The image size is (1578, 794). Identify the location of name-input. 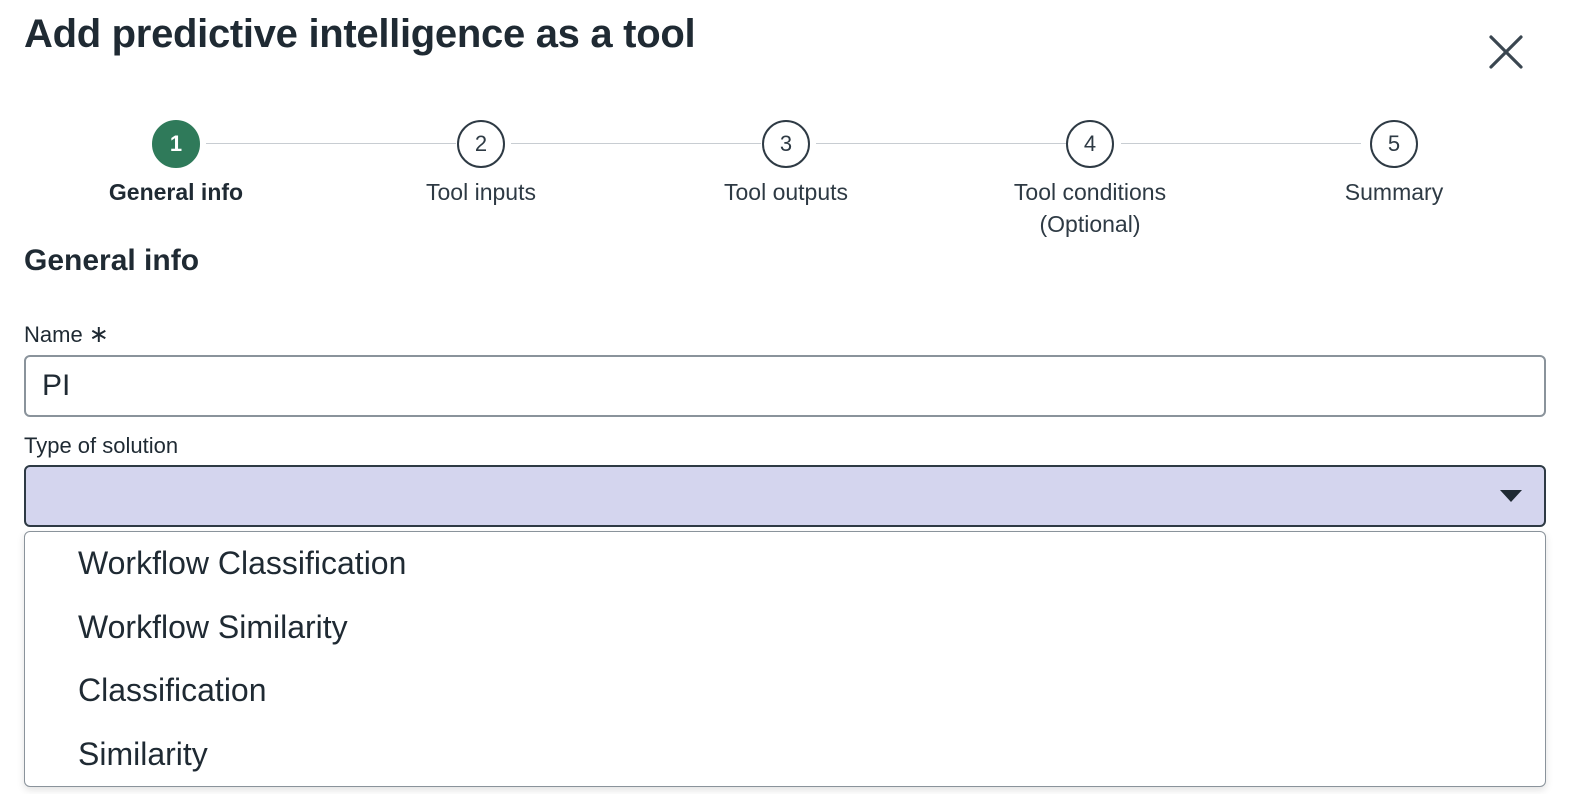
(785, 386).